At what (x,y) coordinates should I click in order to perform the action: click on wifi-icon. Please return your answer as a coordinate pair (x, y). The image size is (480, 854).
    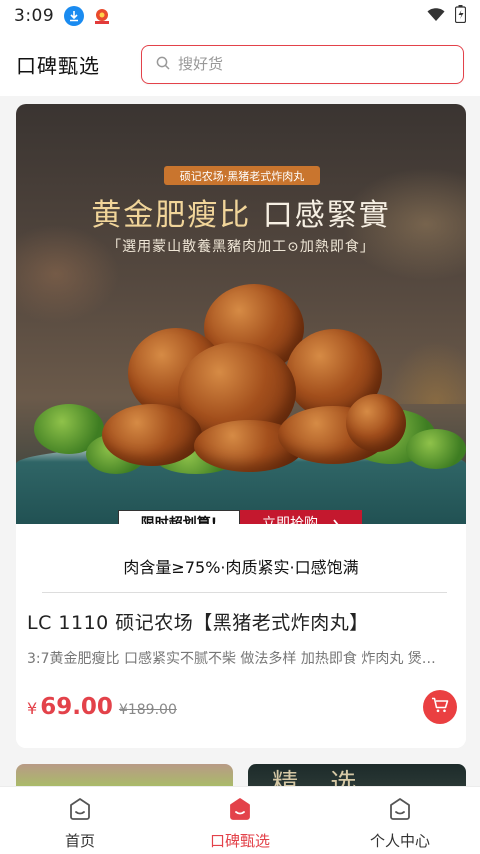
    Looking at the image, I should click on (436, 16).